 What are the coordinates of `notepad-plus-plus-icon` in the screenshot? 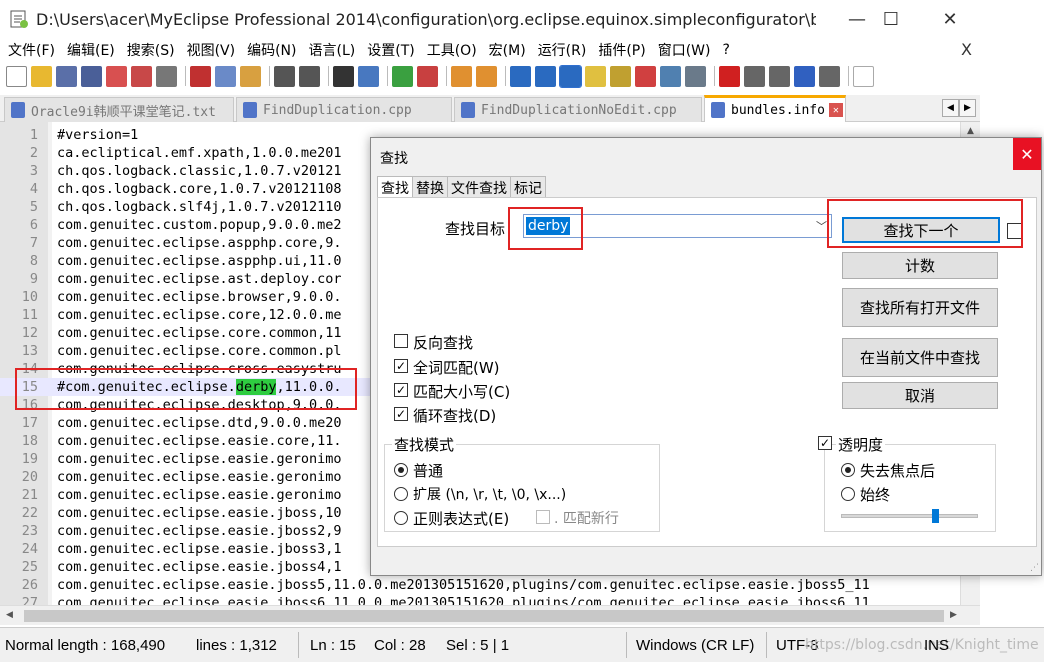 It's located at (19, 19).